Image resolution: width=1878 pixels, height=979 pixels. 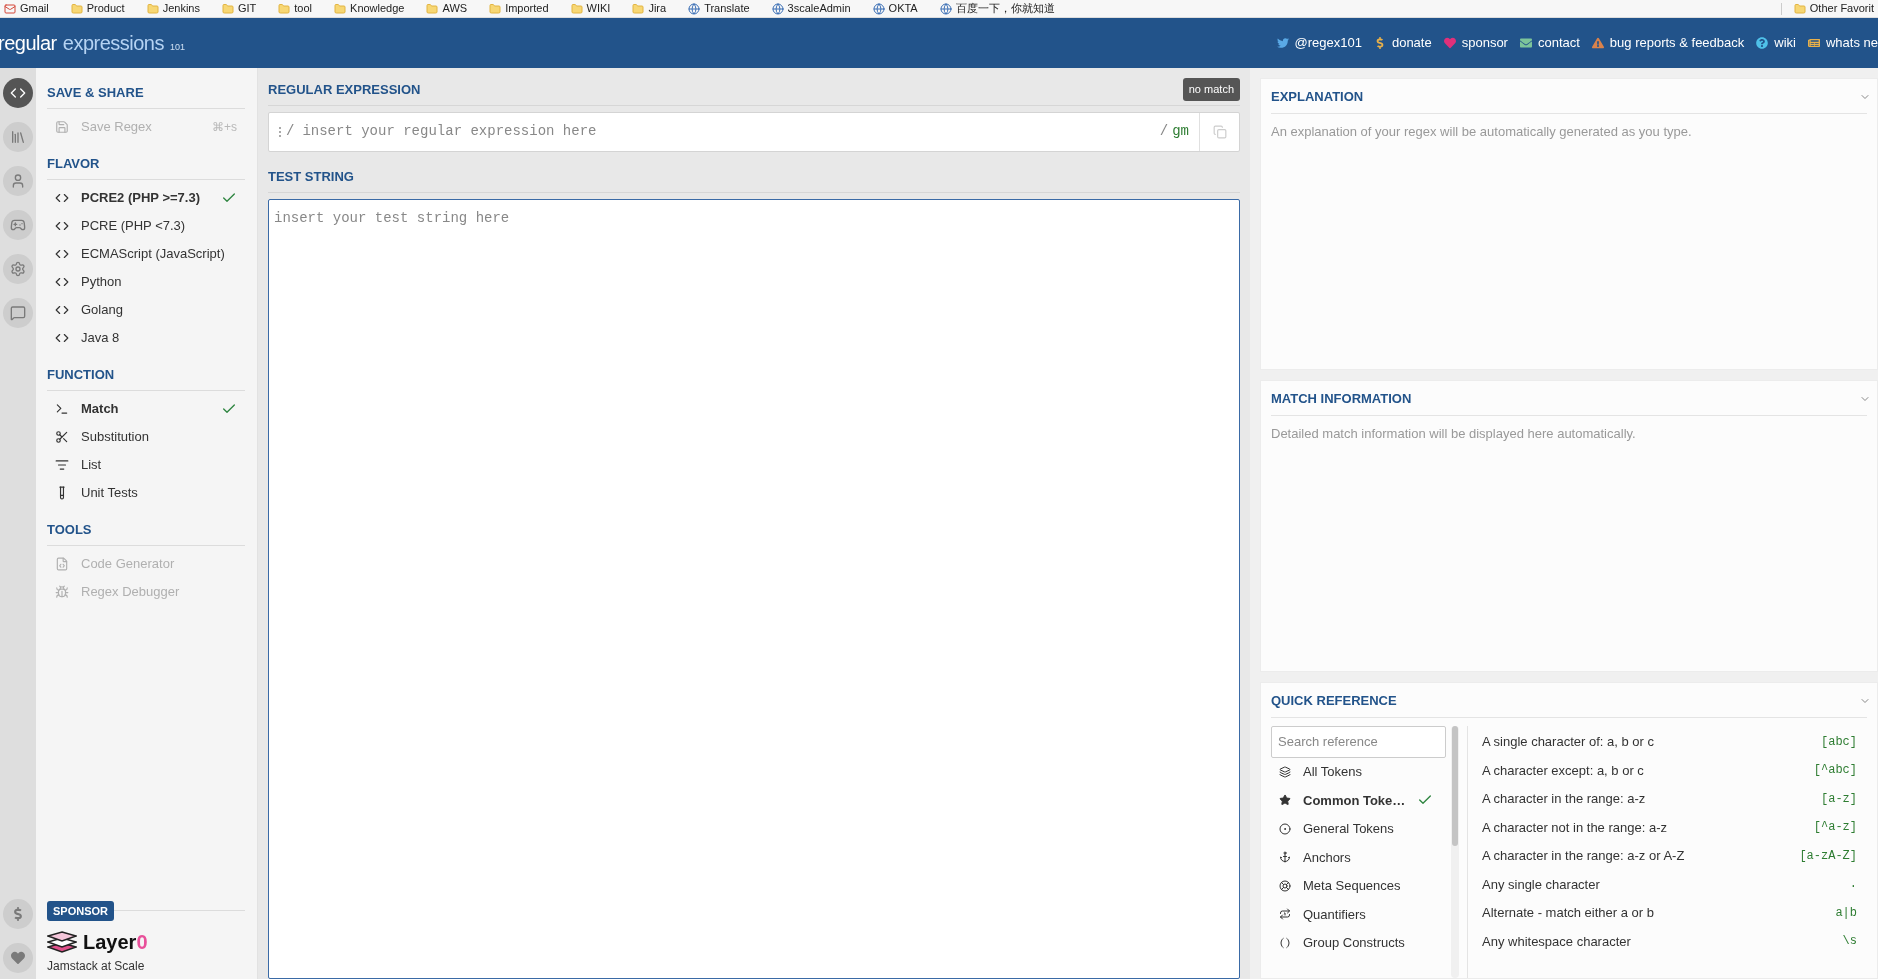 I want to click on sponsor-logo: Layer0, so click(x=115, y=942).